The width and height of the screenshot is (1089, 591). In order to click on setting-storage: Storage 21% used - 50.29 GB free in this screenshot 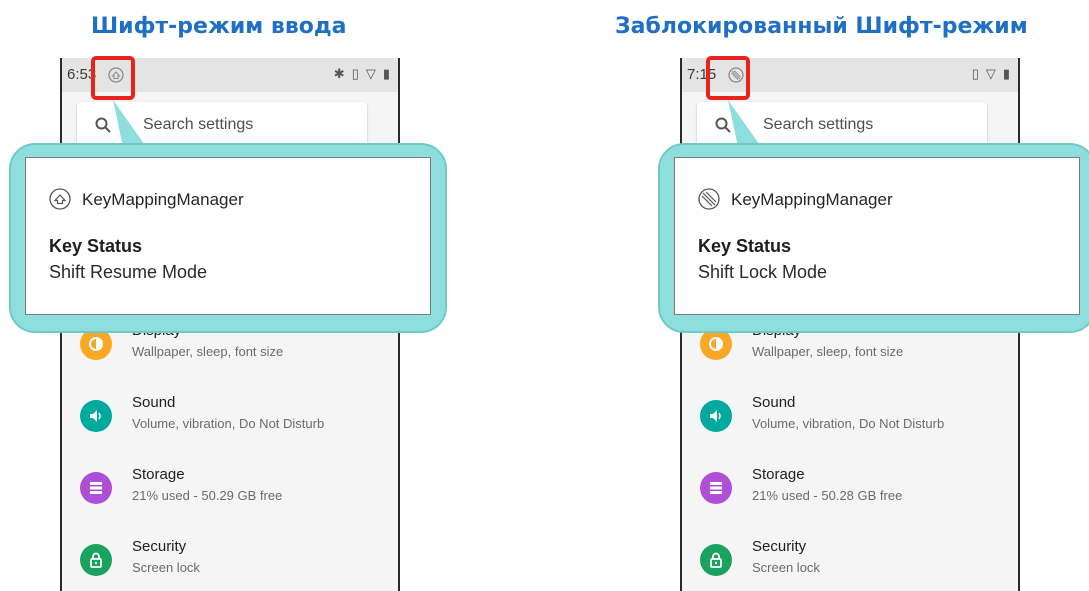, I will do `click(230, 500)`.